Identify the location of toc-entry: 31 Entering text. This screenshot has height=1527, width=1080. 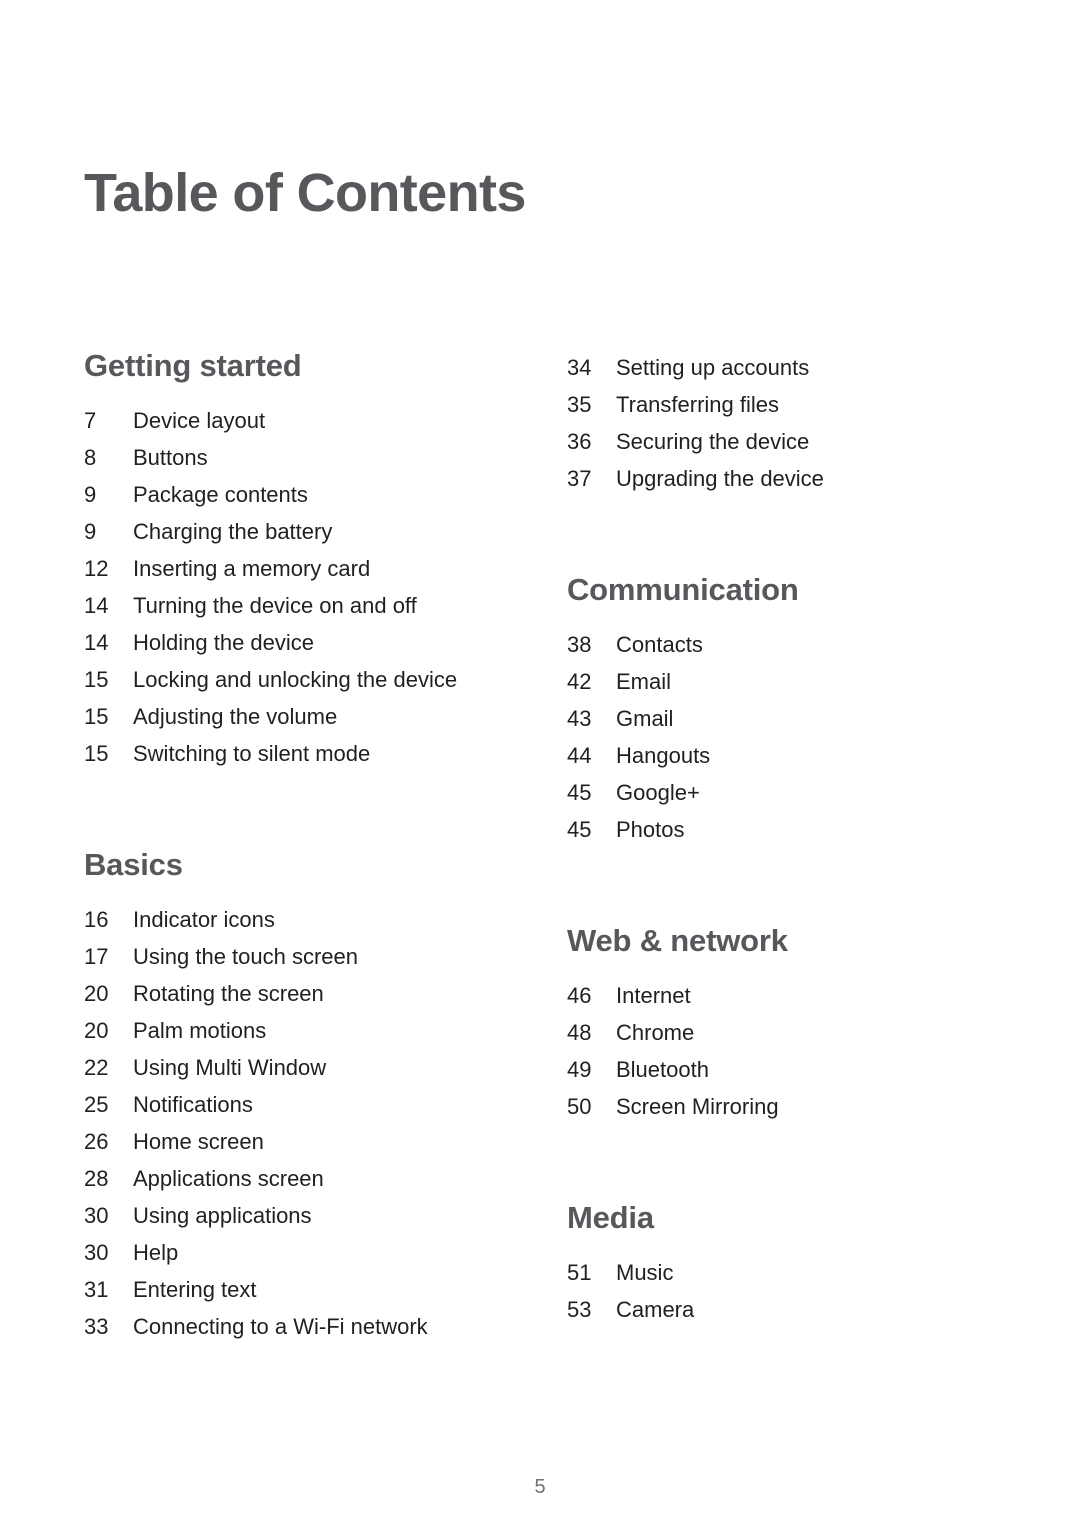
(299, 1289).